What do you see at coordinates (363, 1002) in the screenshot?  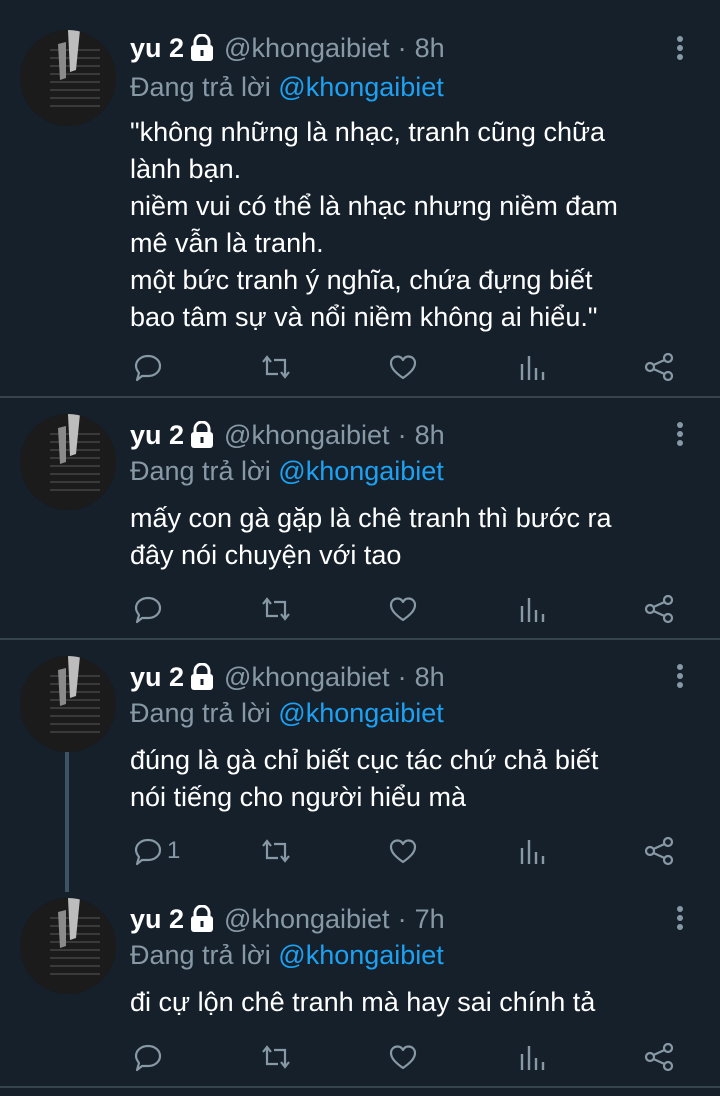 I see `tweet-text-line: đi cự lộn chê tranh mà hay sai chính tả` at bounding box center [363, 1002].